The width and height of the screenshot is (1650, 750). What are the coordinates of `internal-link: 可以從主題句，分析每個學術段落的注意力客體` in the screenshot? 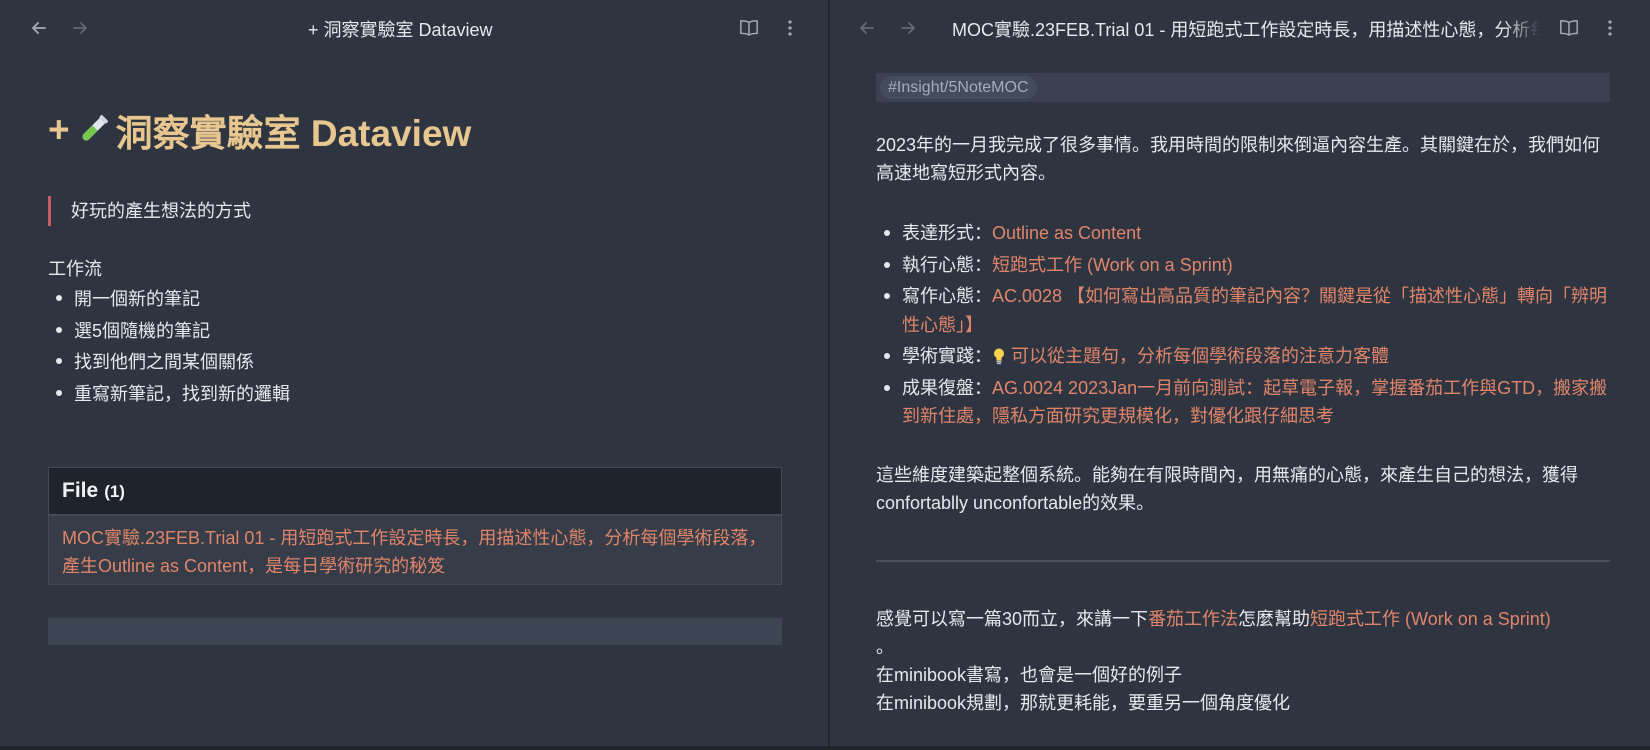 It's located at (1200, 356).